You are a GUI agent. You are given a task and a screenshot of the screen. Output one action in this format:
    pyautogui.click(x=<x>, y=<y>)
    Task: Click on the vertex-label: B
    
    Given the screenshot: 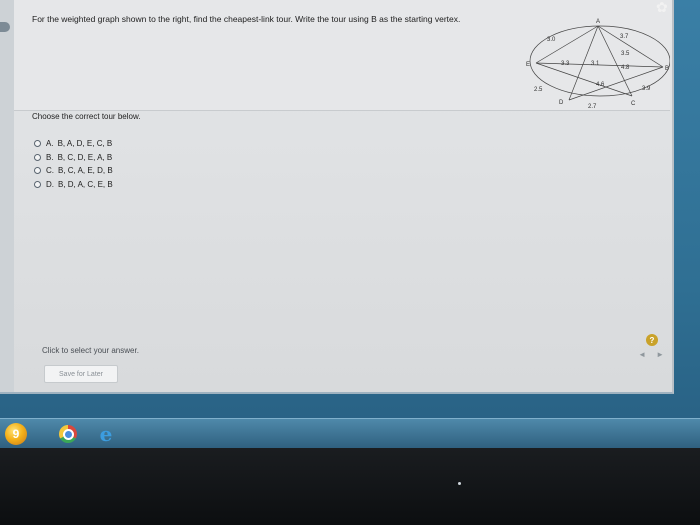 What is the action you would take?
    pyautogui.click(x=667, y=69)
    